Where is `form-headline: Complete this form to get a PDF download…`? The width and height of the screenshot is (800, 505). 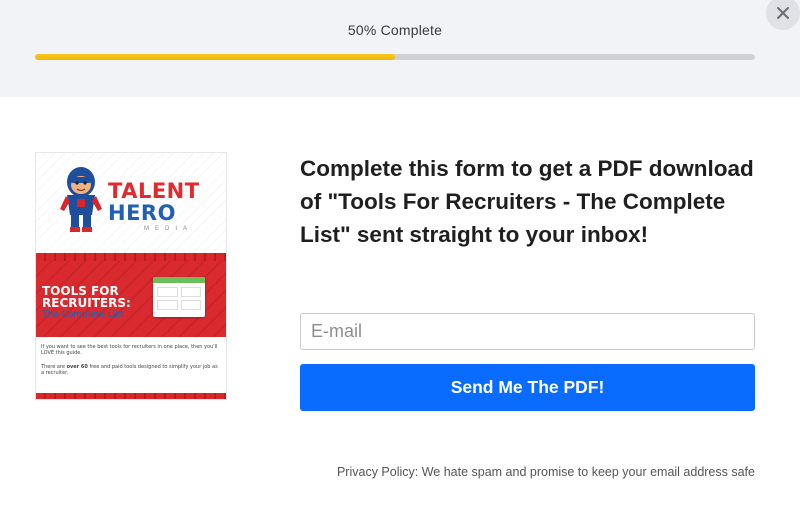 form-headline: Complete this form to get a PDF download… is located at coordinates (527, 201).